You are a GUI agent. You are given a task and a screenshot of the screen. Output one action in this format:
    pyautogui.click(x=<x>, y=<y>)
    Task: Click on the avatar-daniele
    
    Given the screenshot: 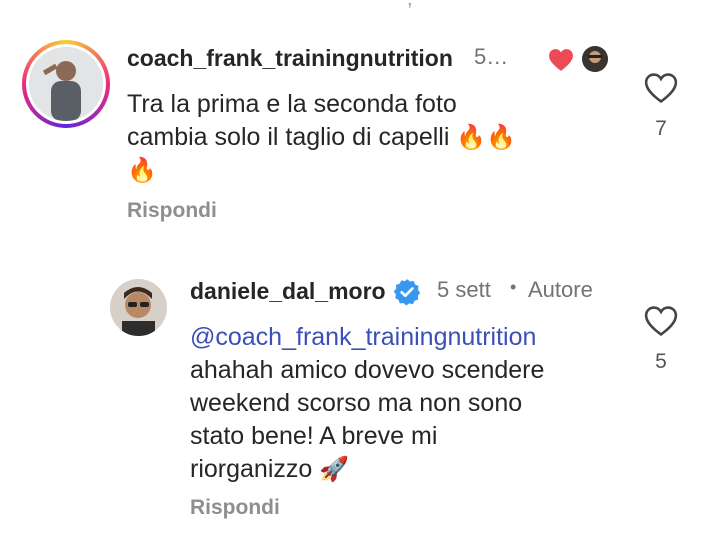 What is the action you would take?
    pyautogui.click(x=138, y=307)
    